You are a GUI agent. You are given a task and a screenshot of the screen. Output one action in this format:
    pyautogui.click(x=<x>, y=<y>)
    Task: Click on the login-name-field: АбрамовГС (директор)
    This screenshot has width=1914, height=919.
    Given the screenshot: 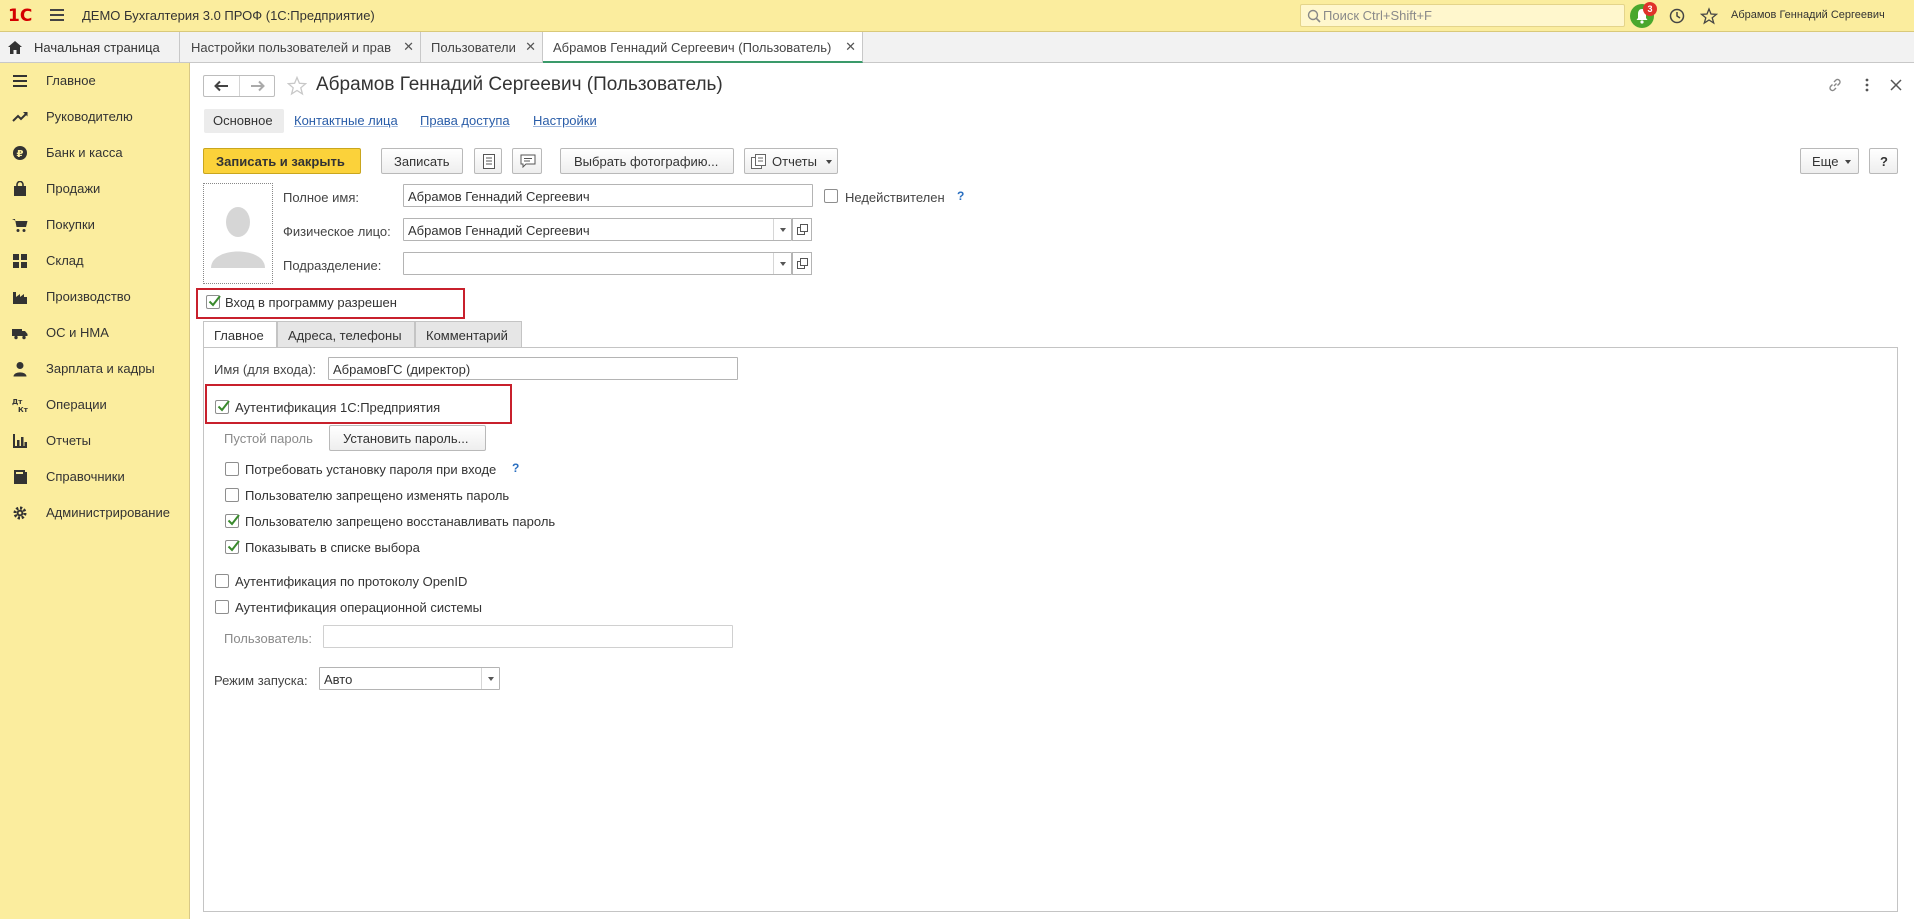 What is the action you would take?
    pyautogui.click(x=533, y=368)
    